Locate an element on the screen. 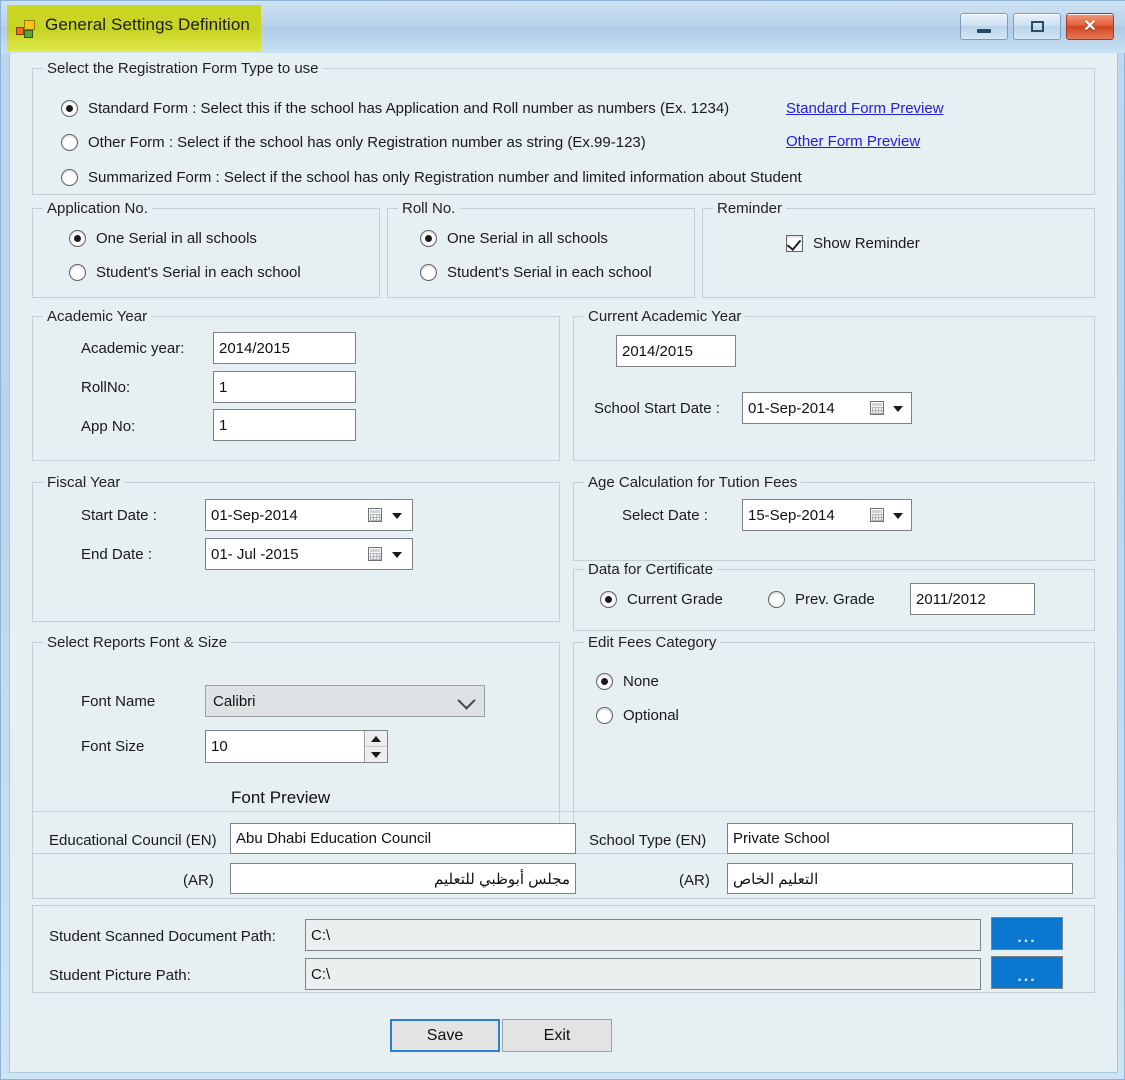 Image resolution: width=1125 pixels, height=1080 pixels. age-calculation-title: Age Calculation for Tution Fees is located at coordinates (693, 482).